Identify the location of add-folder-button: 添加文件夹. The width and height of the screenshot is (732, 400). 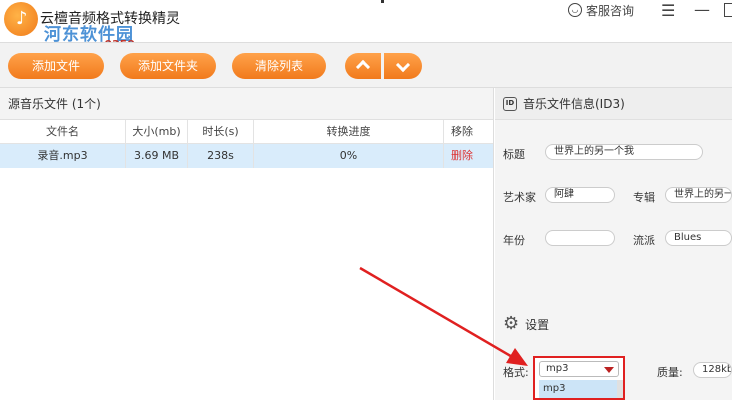
(168, 66).